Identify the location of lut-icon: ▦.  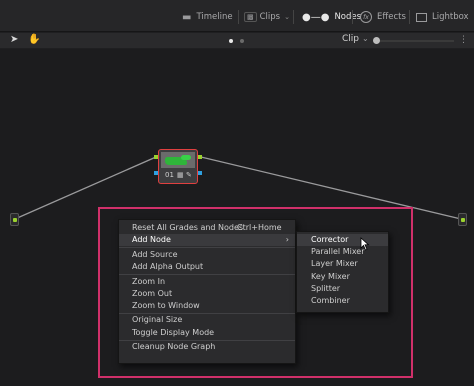
(180, 175).